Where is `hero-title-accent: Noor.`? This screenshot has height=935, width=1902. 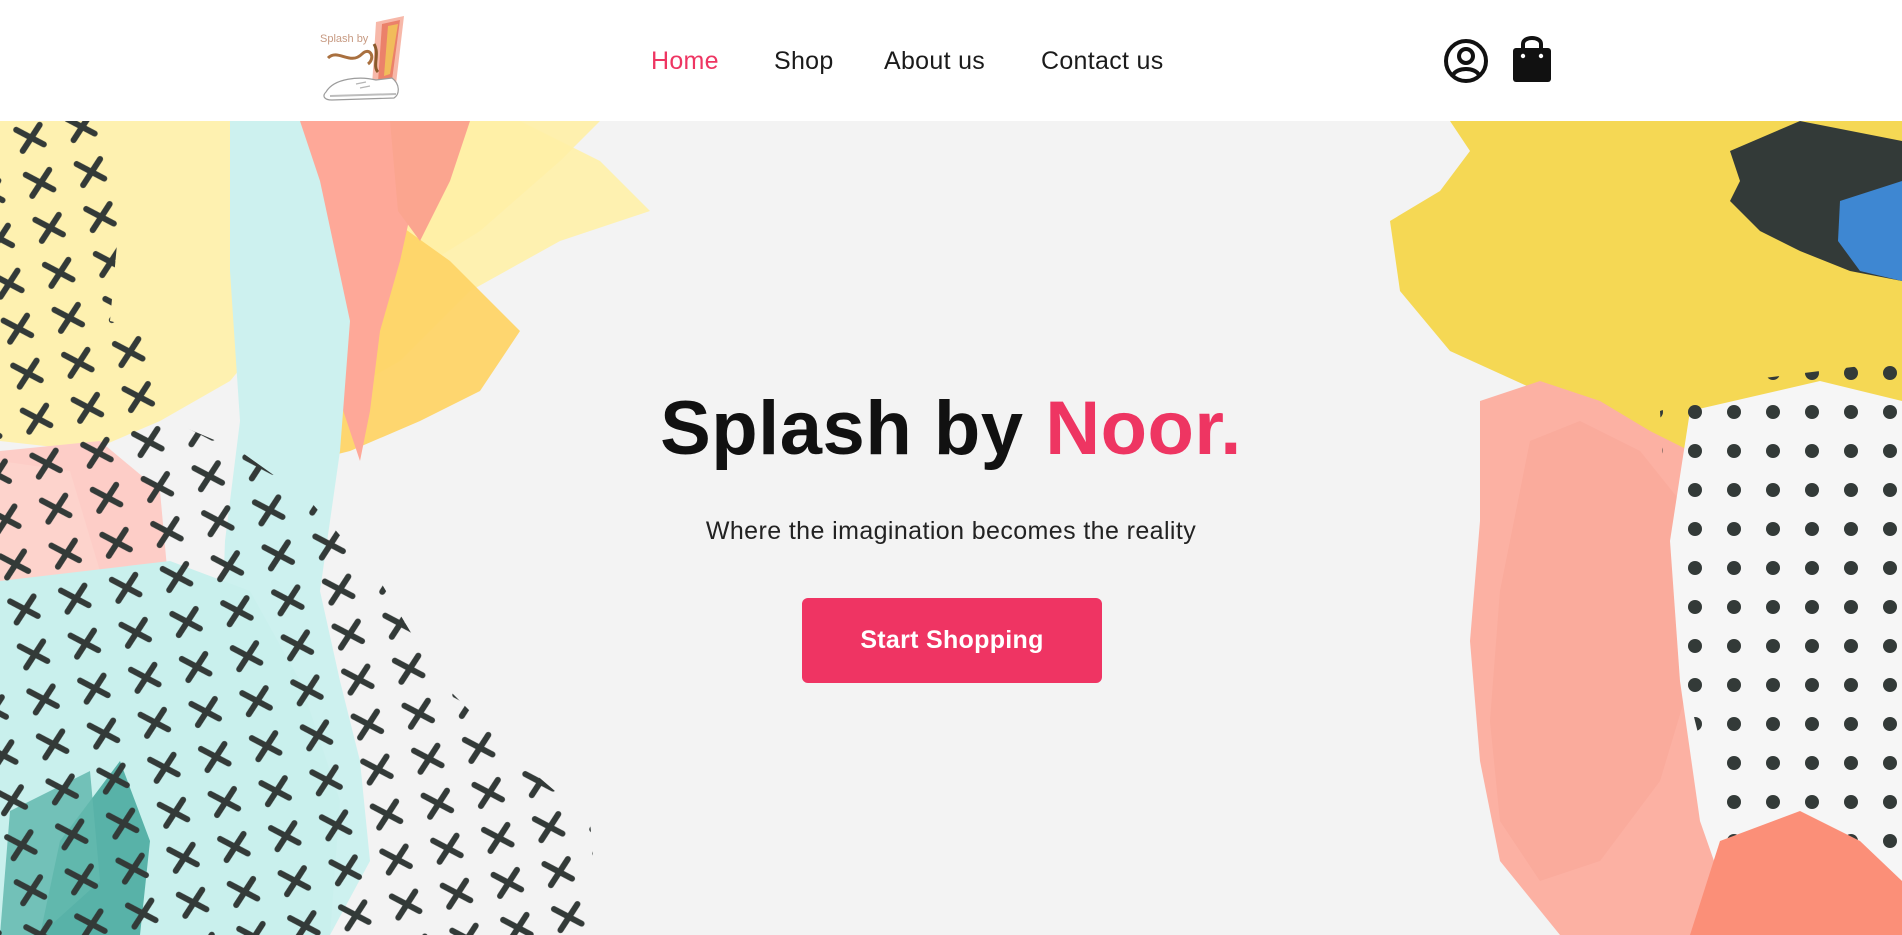
hero-title-accent: Noor. is located at coordinates (1143, 428).